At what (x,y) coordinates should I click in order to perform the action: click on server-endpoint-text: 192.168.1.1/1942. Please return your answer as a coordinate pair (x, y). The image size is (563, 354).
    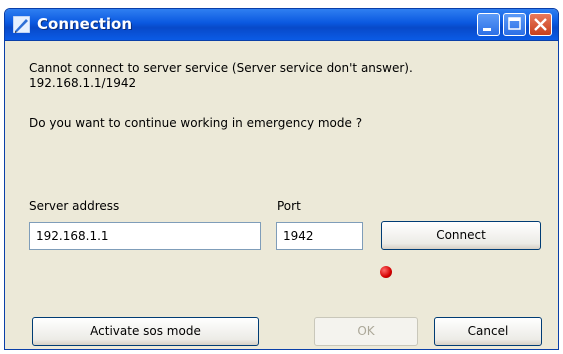
    Looking at the image, I should click on (83, 83).